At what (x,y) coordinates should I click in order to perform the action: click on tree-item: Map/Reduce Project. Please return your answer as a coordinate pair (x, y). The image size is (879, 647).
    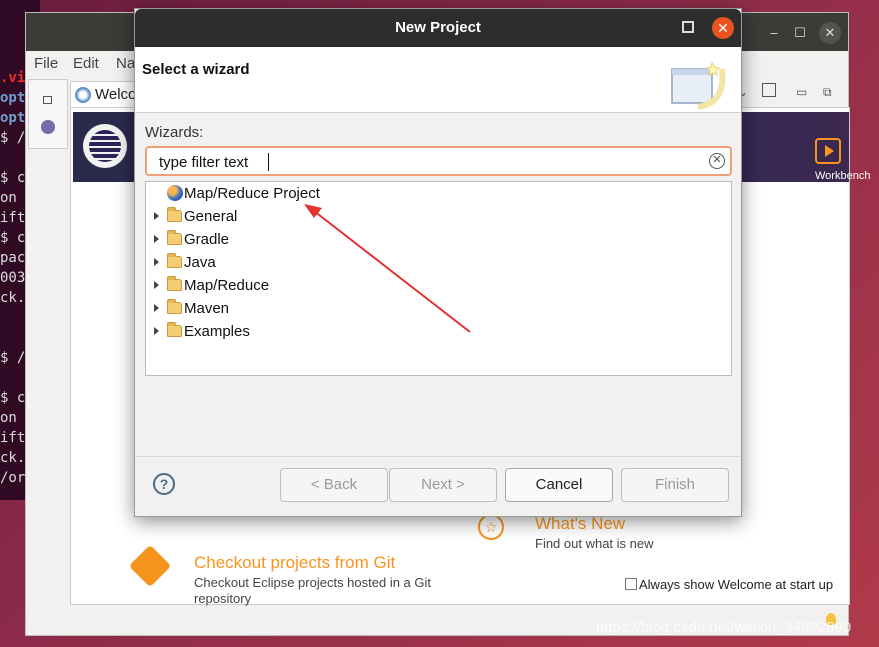
    Looking at the image, I should click on (438, 194).